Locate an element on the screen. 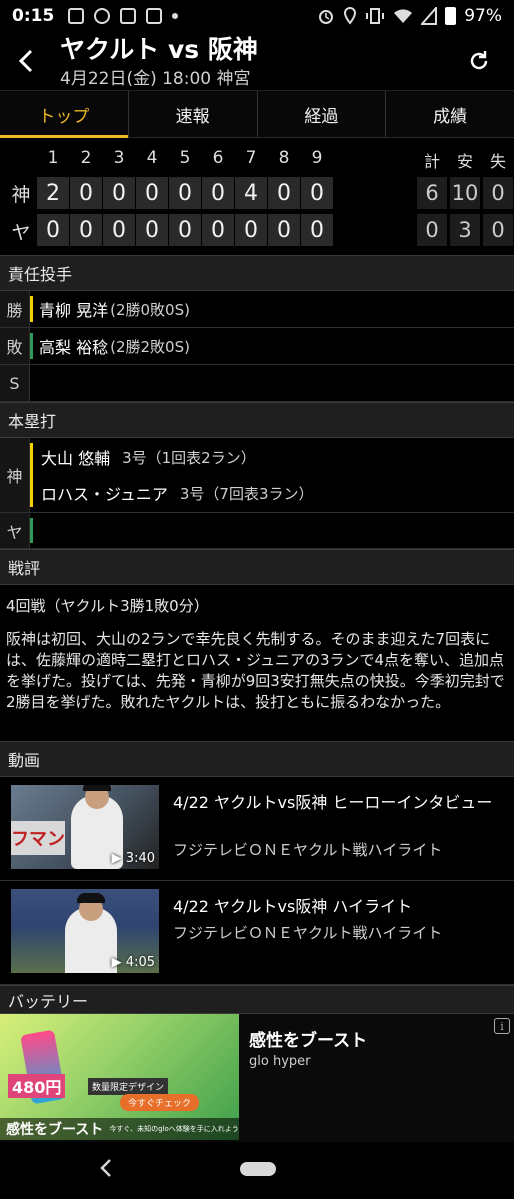  win-label: 勝 is located at coordinates (15, 309).